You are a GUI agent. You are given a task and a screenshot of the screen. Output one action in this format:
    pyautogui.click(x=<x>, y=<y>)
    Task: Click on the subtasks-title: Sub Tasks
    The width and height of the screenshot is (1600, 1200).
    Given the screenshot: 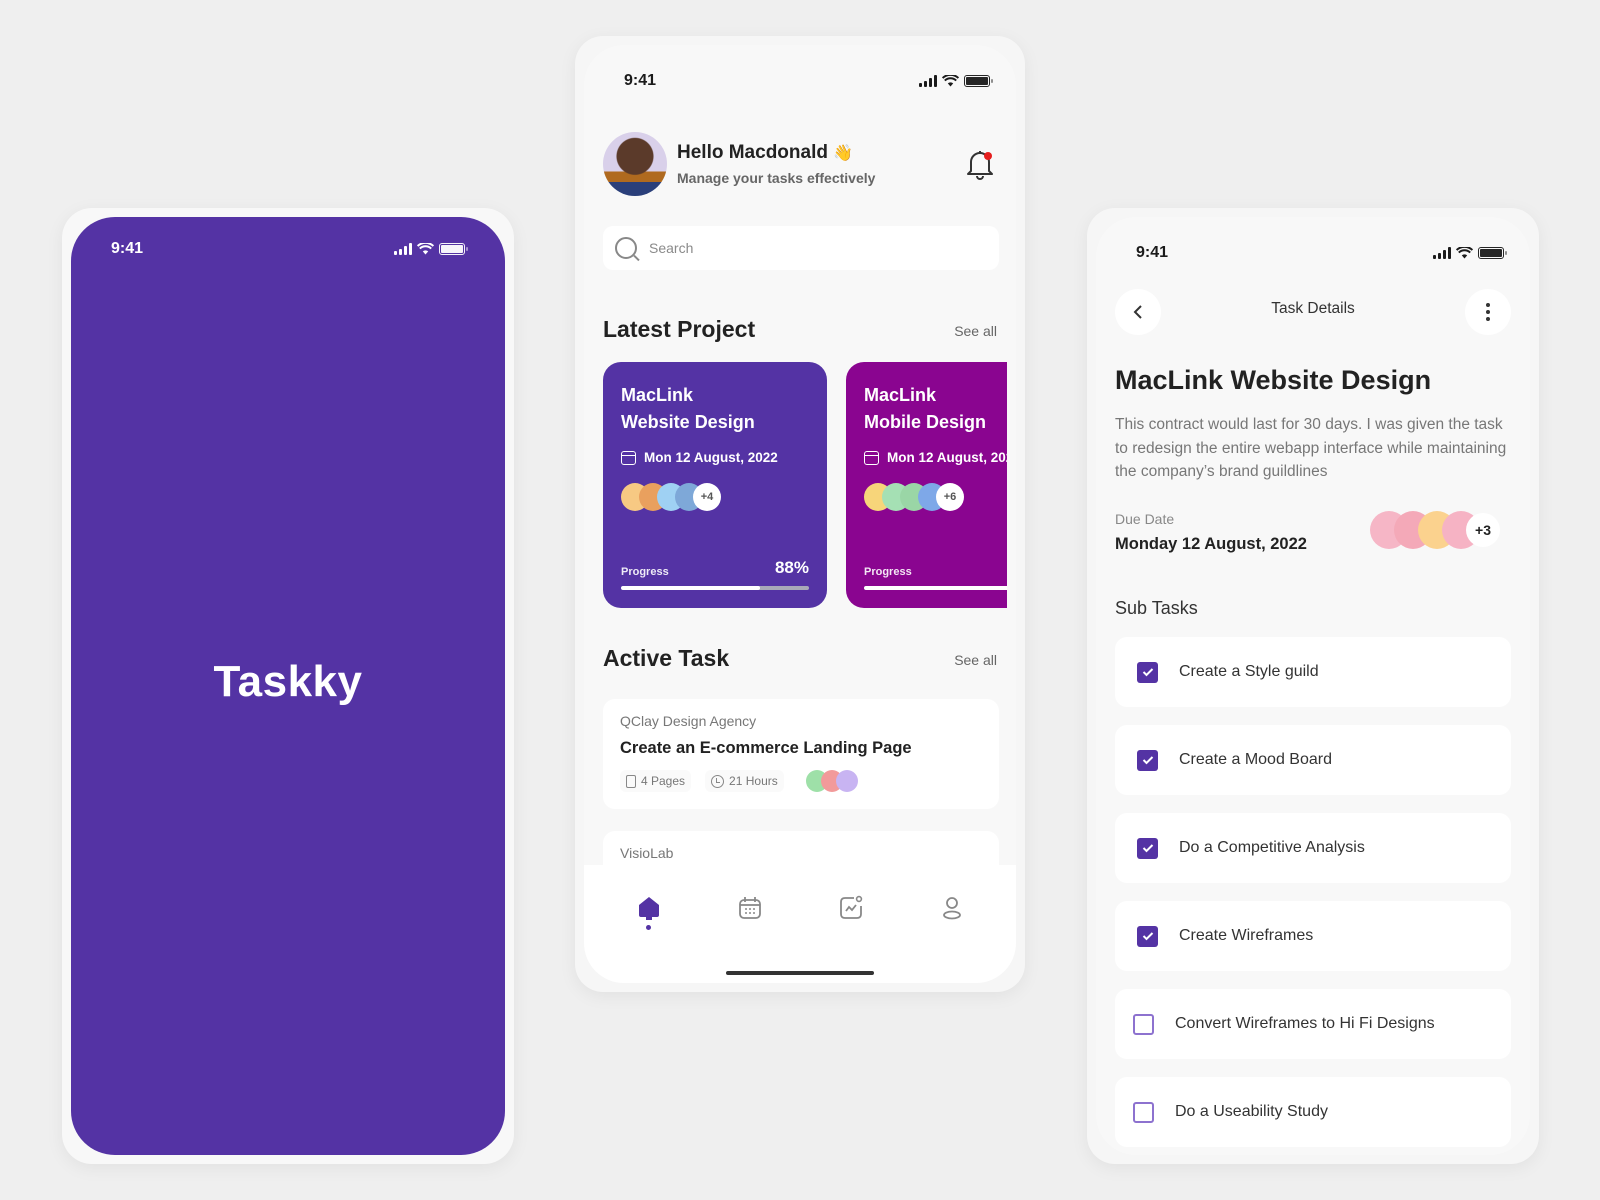 What is the action you would take?
    pyautogui.click(x=1156, y=608)
    